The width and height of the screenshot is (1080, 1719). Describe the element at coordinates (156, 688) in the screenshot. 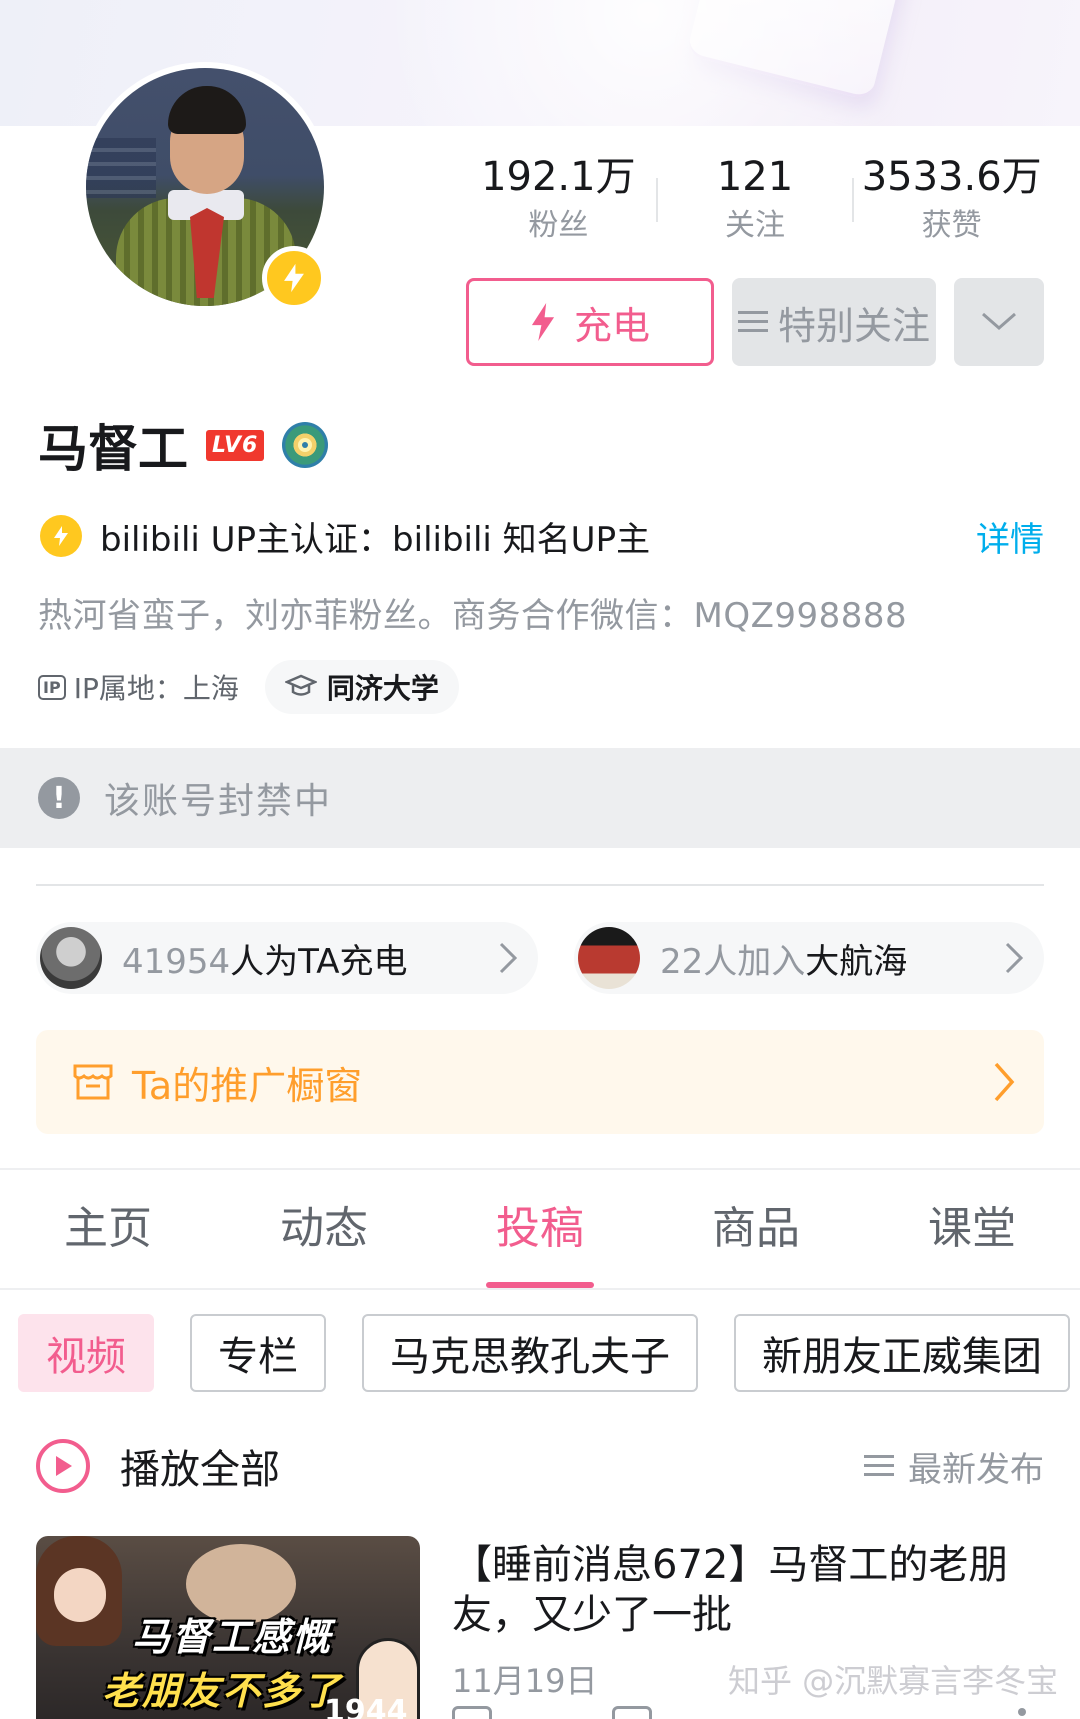

I see `ip-location-text: IP属地：上海` at that location.